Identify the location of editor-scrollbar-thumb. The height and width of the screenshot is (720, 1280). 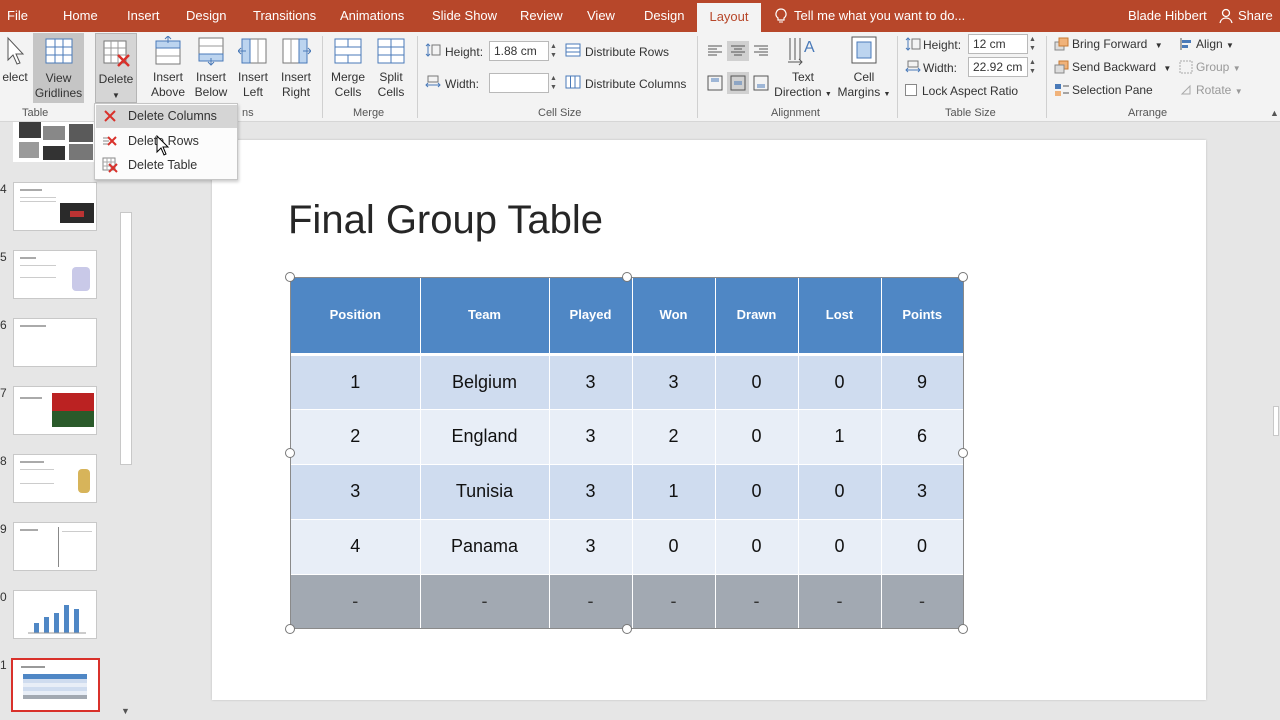
(1276, 421).